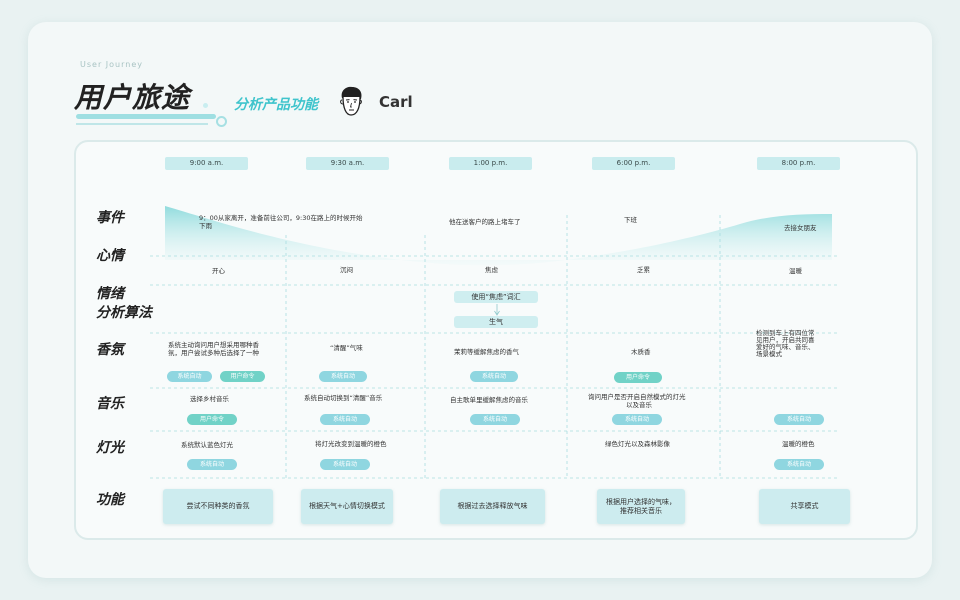 The height and width of the screenshot is (600, 960). I want to click on time-tag-3: 1:00 p.m., so click(490, 163).